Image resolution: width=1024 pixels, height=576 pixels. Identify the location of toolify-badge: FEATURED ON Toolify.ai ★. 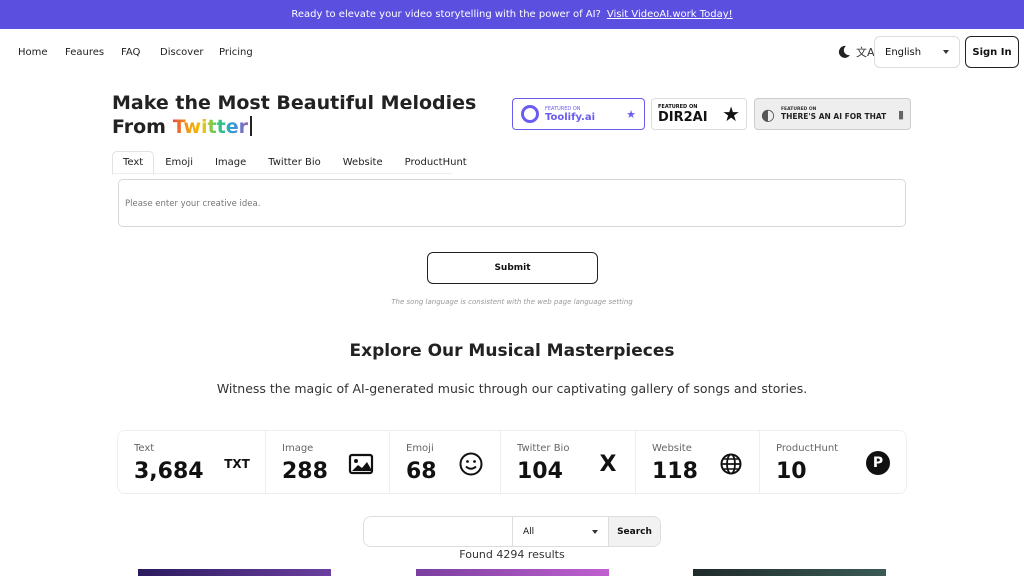
(578, 114).